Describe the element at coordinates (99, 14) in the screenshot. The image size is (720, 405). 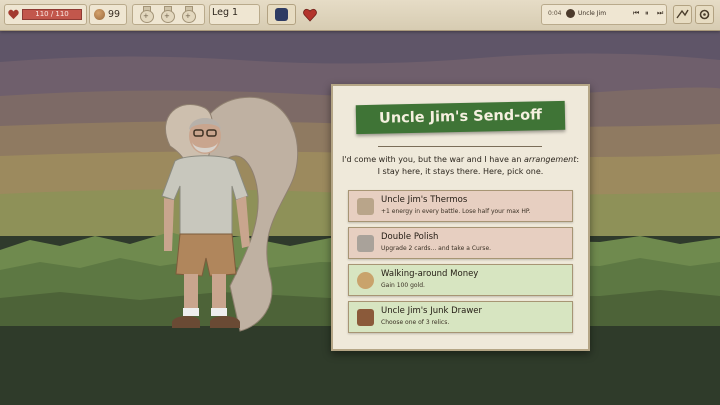
I see `coin-icon` at that location.